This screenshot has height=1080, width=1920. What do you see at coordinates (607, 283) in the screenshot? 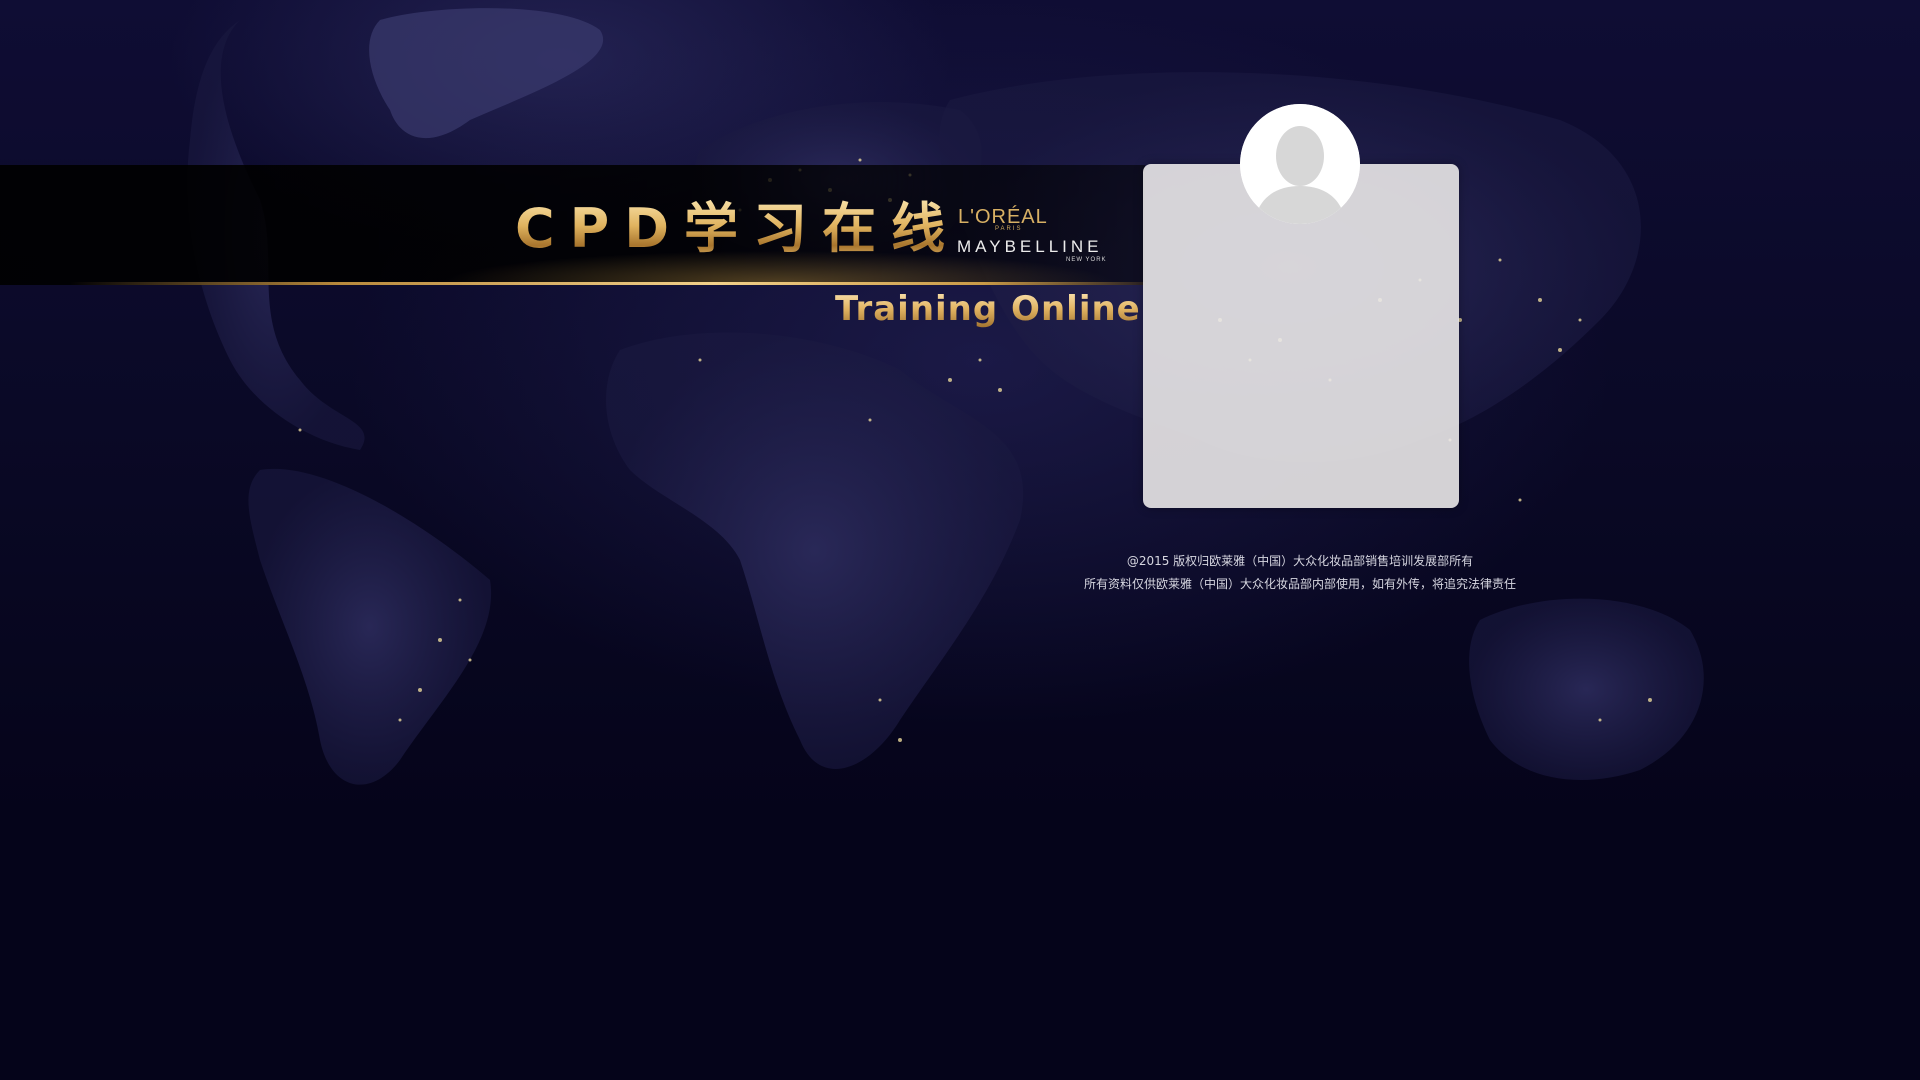
I see `gold-divider-line` at bounding box center [607, 283].